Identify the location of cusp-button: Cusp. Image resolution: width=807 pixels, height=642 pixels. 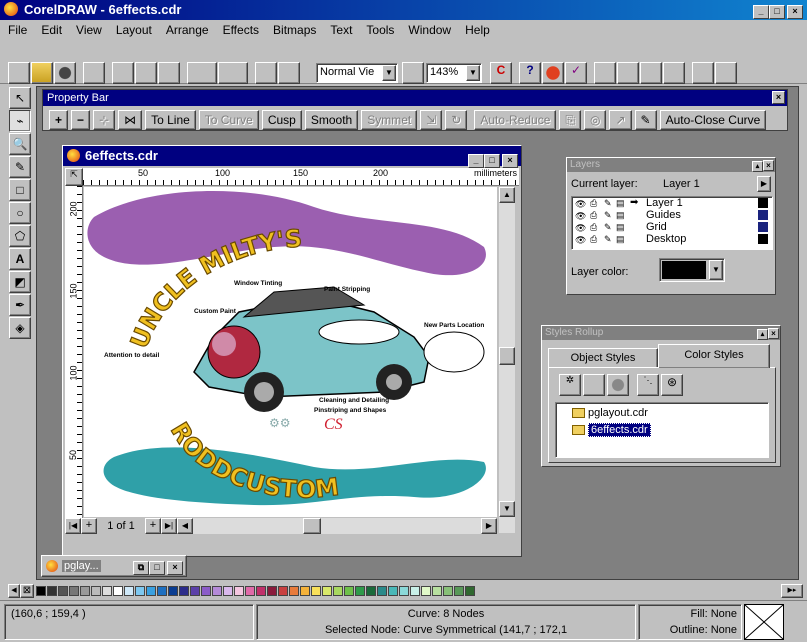
(281, 120).